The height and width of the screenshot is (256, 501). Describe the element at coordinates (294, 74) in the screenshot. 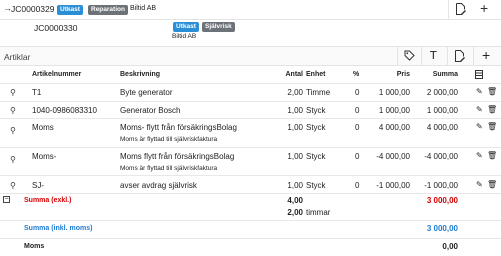

I see `col-quantity: Antal` at that location.